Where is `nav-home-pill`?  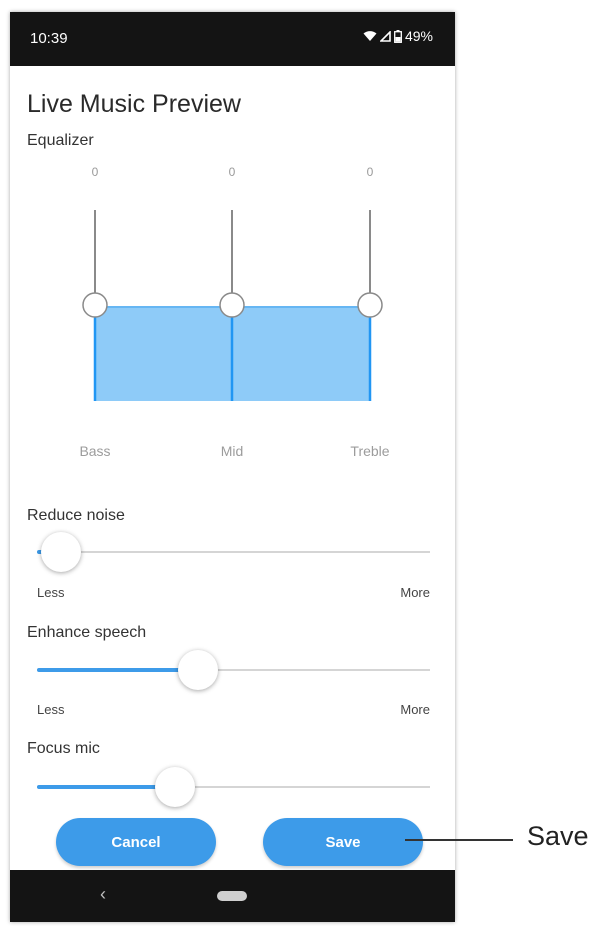 nav-home-pill is located at coordinates (232, 896).